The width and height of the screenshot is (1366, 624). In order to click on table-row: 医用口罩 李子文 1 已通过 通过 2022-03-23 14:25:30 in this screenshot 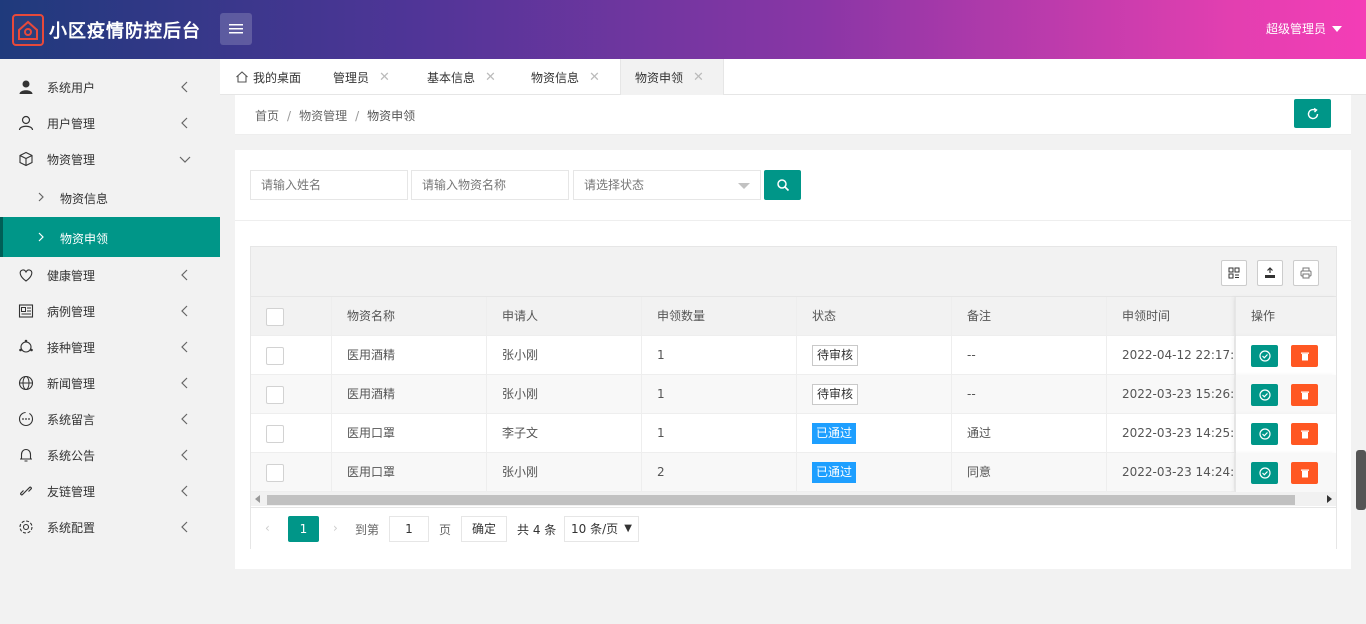, I will do `click(793, 433)`.